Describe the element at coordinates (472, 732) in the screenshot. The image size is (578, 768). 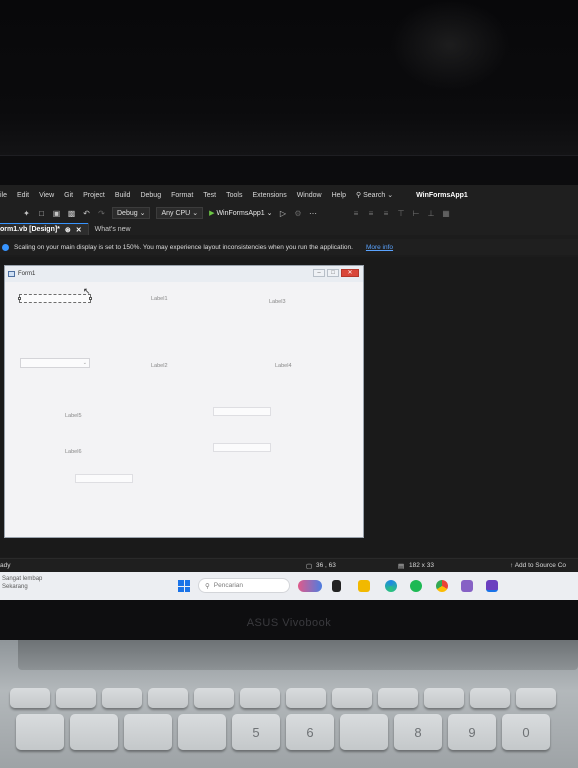
I see `key-9: 9` at that location.